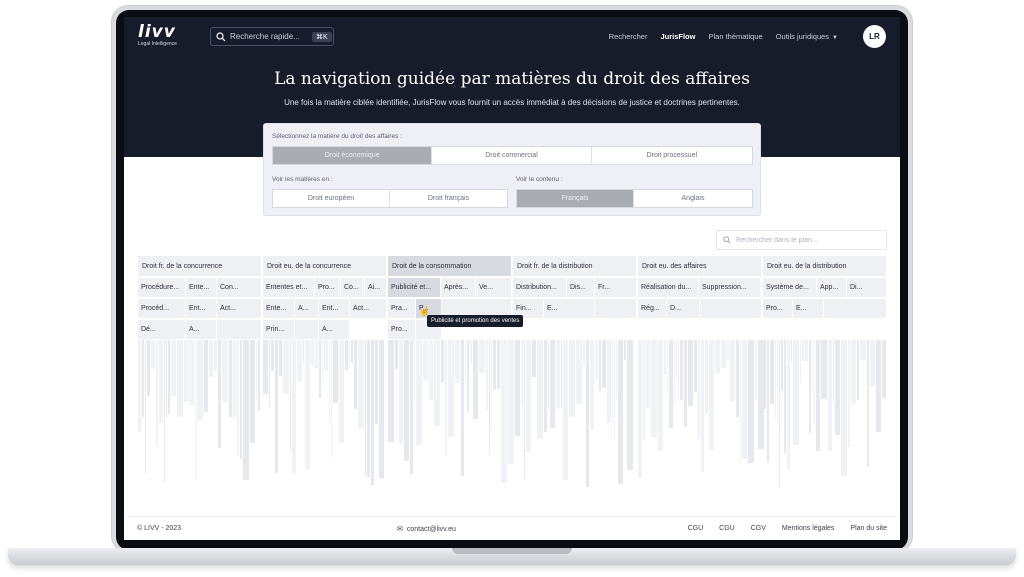 The height and width of the screenshot is (577, 1024). Describe the element at coordinates (758, 528) in the screenshot. I see `footer-link-cgv: CGV` at that location.